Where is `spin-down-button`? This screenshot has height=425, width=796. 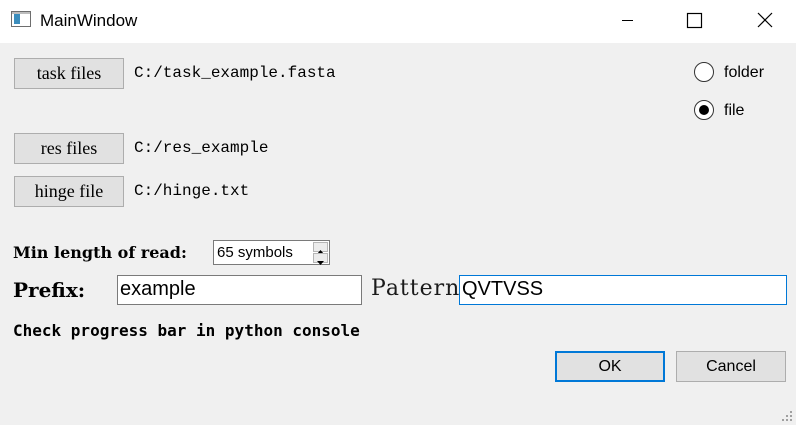
spin-down-button is located at coordinates (320, 259).